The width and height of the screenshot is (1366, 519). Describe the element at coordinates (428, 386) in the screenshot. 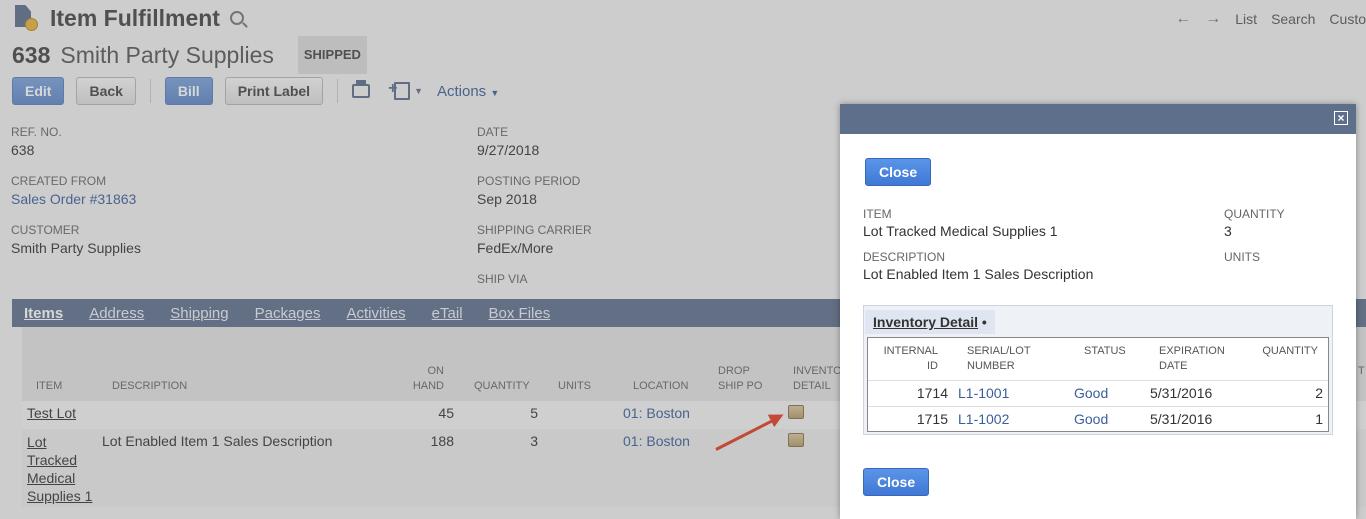

I see `col-hand: HAND` at that location.